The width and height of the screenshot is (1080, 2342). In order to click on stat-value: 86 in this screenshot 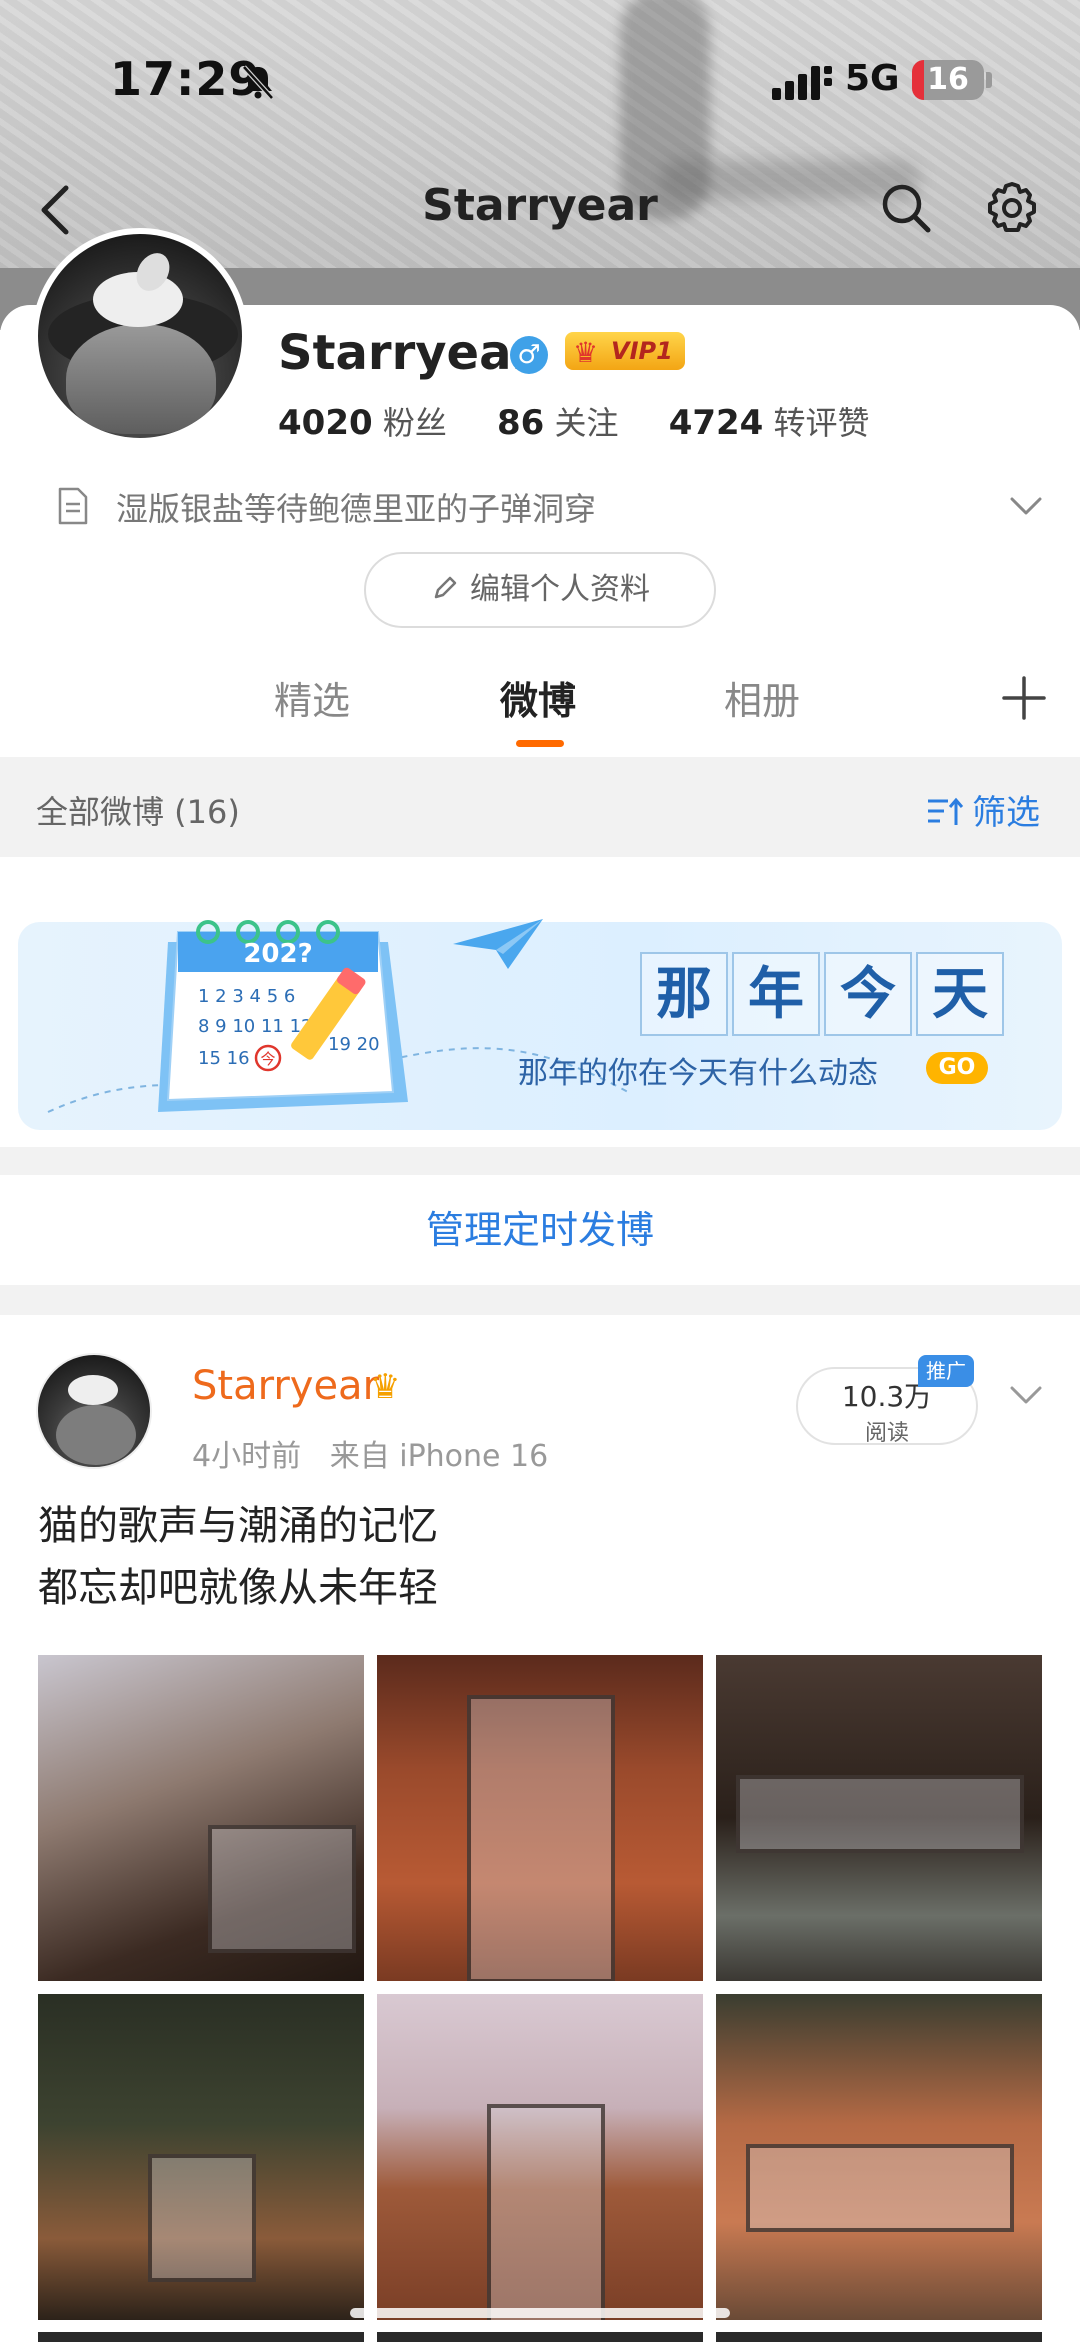, I will do `click(521, 423)`.